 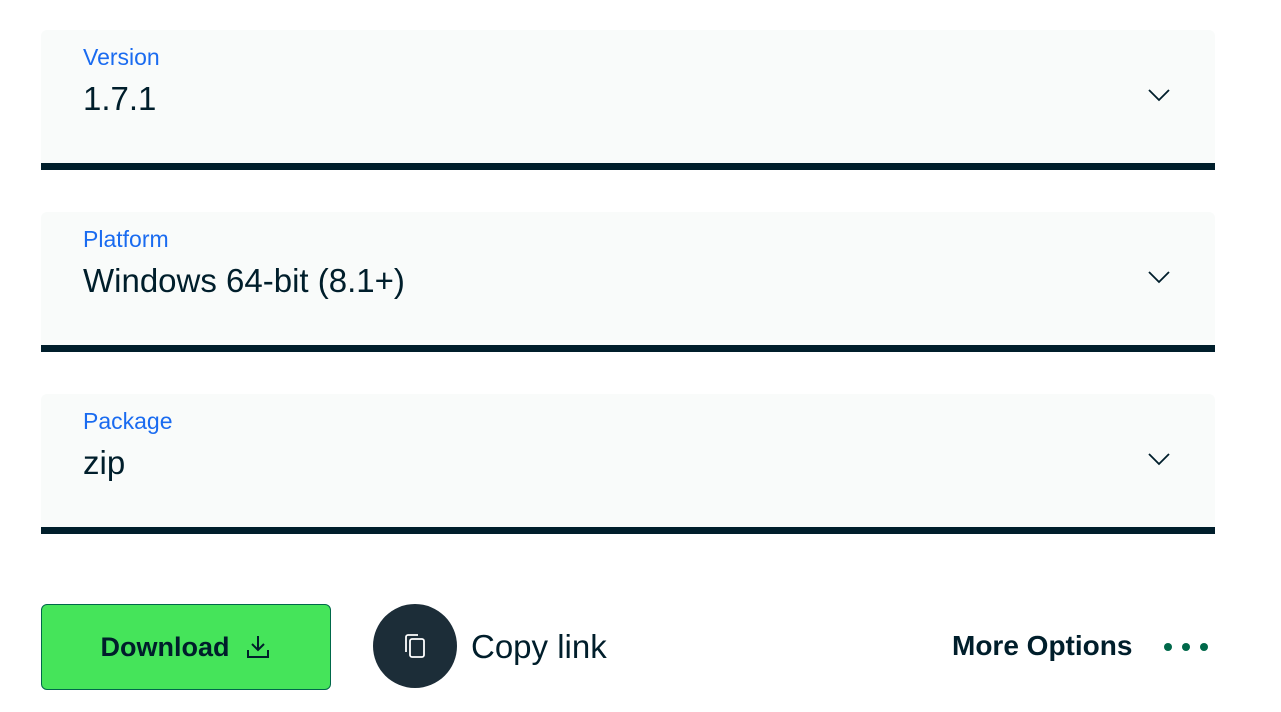 What do you see at coordinates (257, 647) in the screenshot?
I see `download-icon` at bounding box center [257, 647].